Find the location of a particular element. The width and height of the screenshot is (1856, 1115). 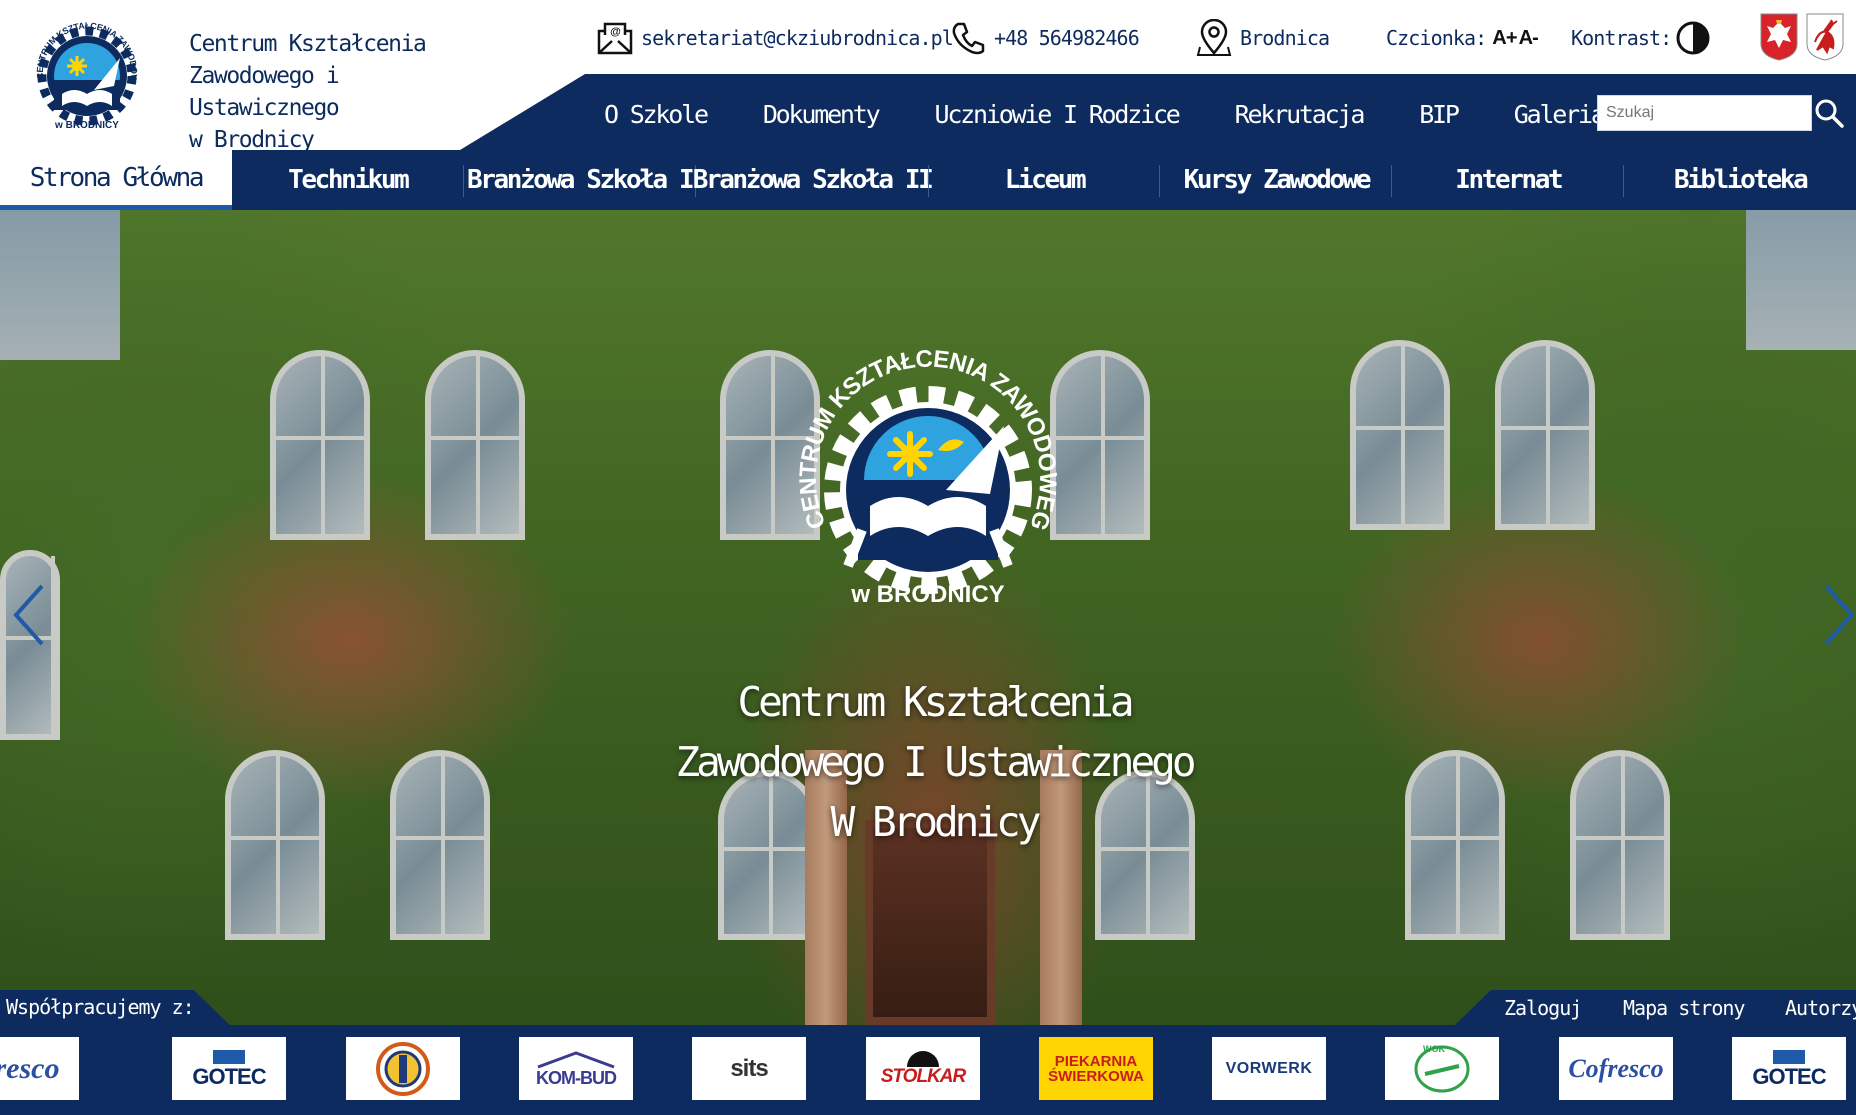

contrast-control: Kontrast: is located at coordinates (1645, 38).